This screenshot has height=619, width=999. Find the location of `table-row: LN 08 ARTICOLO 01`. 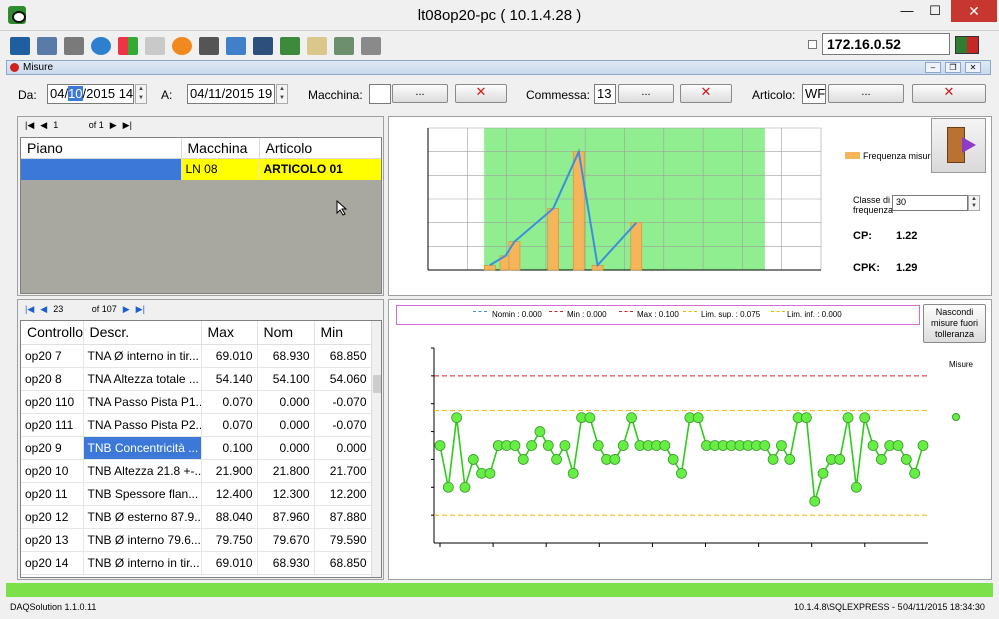

table-row: LN 08 ARTICOLO 01 is located at coordinates (201, 169).